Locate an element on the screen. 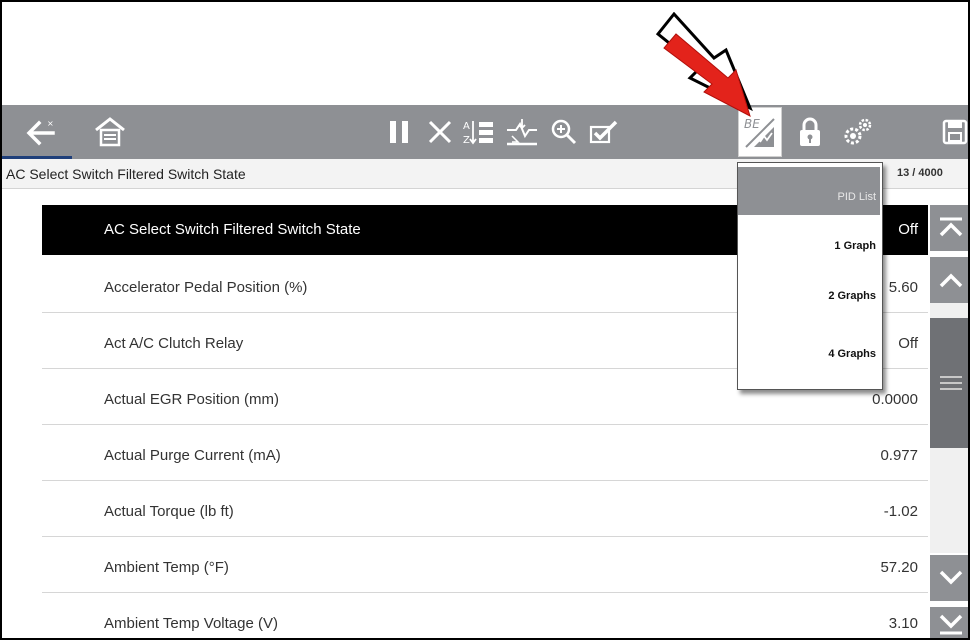  pause-icon is located at coordinates (399, 132).